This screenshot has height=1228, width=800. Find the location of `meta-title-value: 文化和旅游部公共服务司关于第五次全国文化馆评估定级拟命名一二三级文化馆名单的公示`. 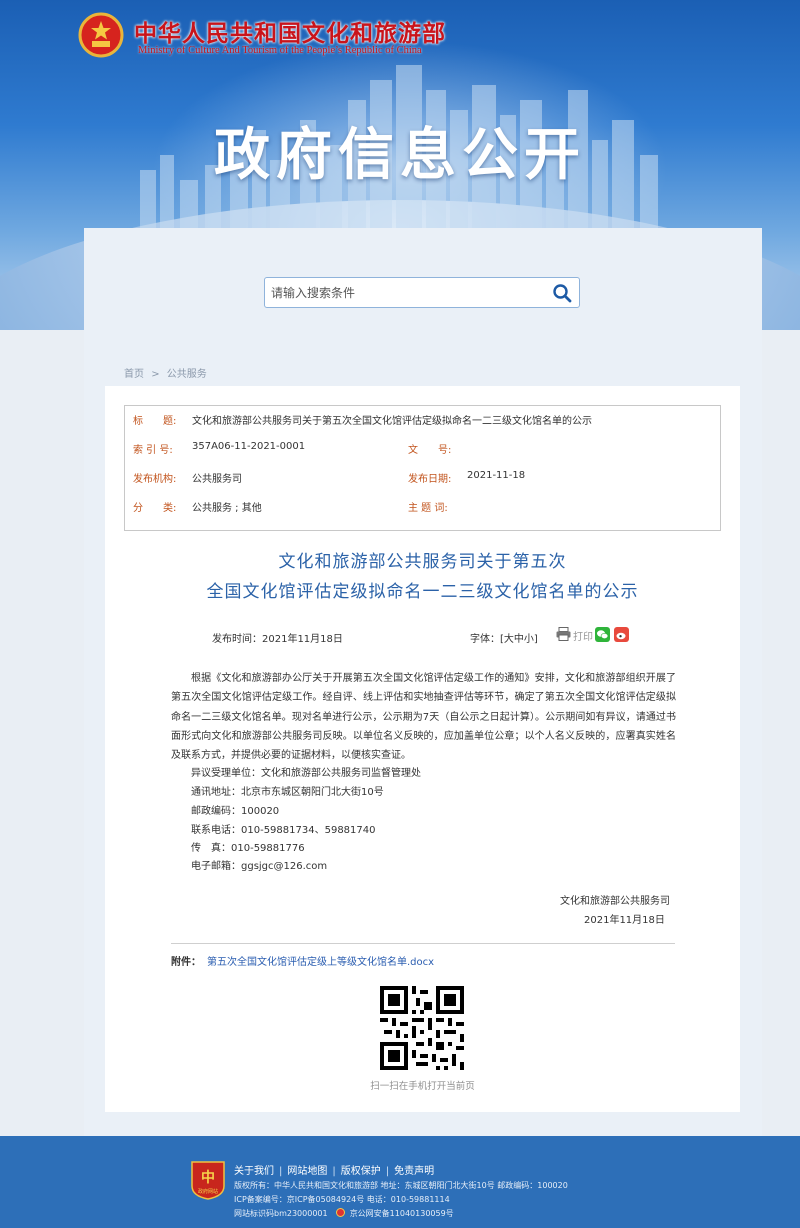

meta-title-value: 文化和旅游部公共服务司关于第五次全国文化馆评估定级拟命名一二三级文化馆名单的公示 is located at coordinates (392, 421).